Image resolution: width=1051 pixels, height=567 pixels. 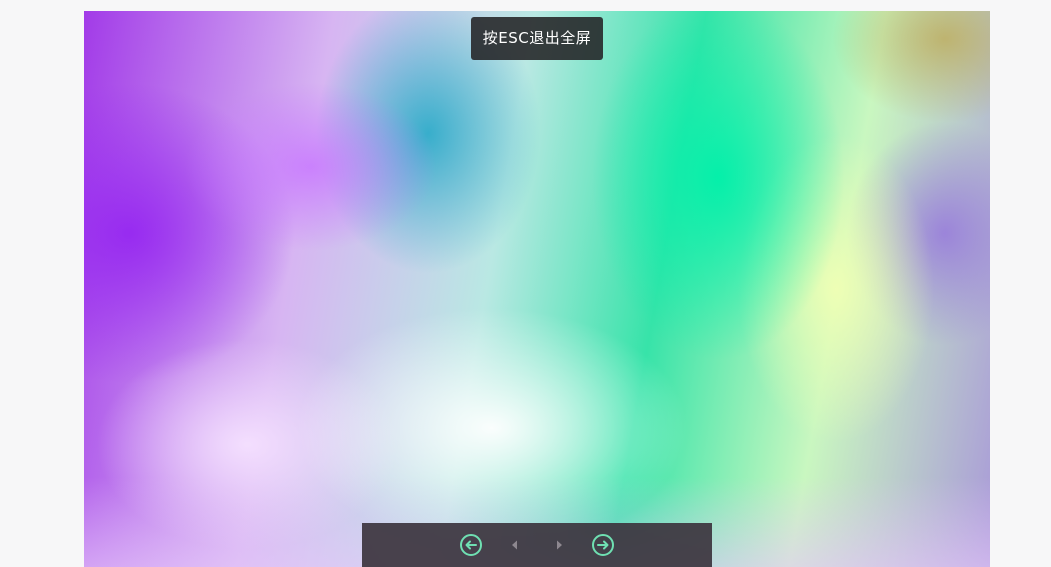 What do you see at coordinates (537, 38) in the screenshot?
I see `exit-fullscreen-hint: 按ESC退出全屏` at bounding box center [537, 38].